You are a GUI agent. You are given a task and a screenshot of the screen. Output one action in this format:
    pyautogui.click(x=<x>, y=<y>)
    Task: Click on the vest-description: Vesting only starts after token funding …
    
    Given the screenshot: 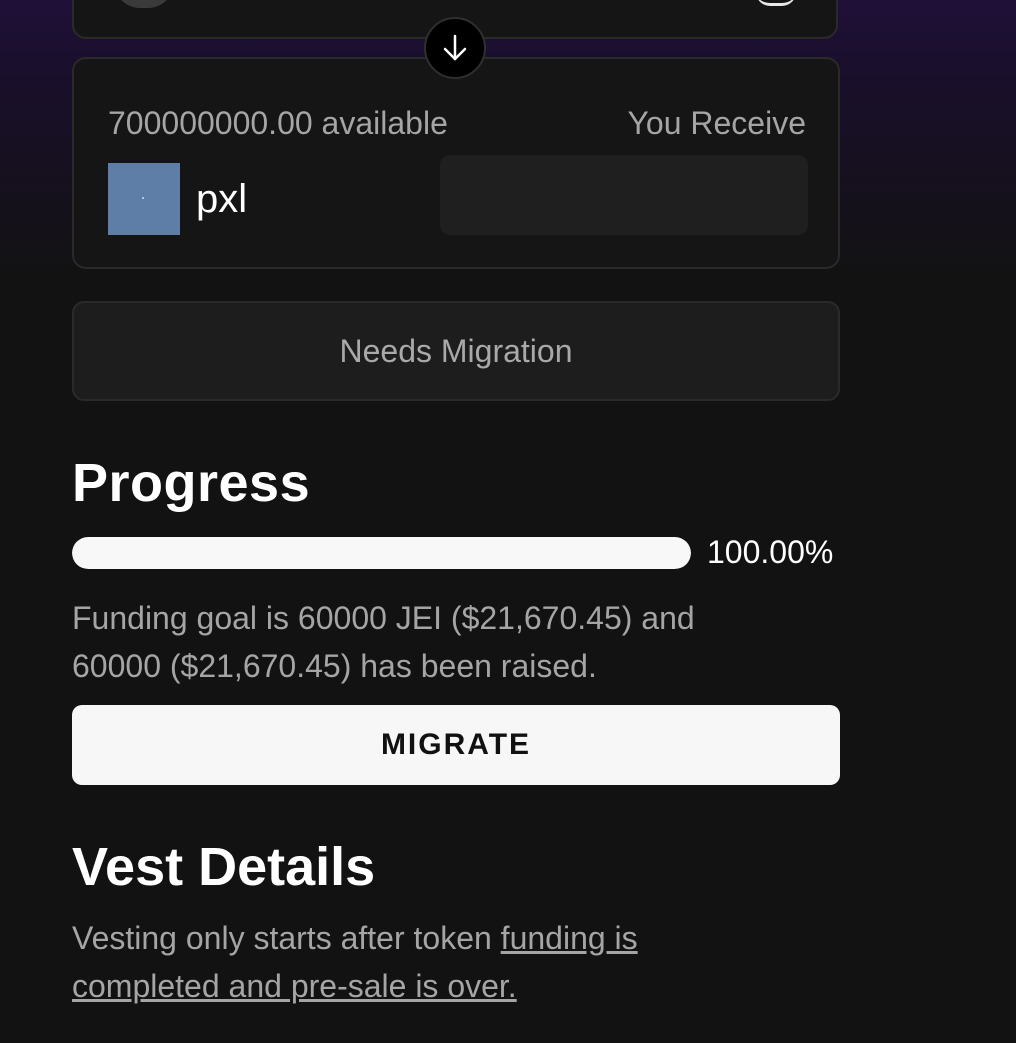 What is the action you would take?
    pyautogui.click(x=422, y=962)
    